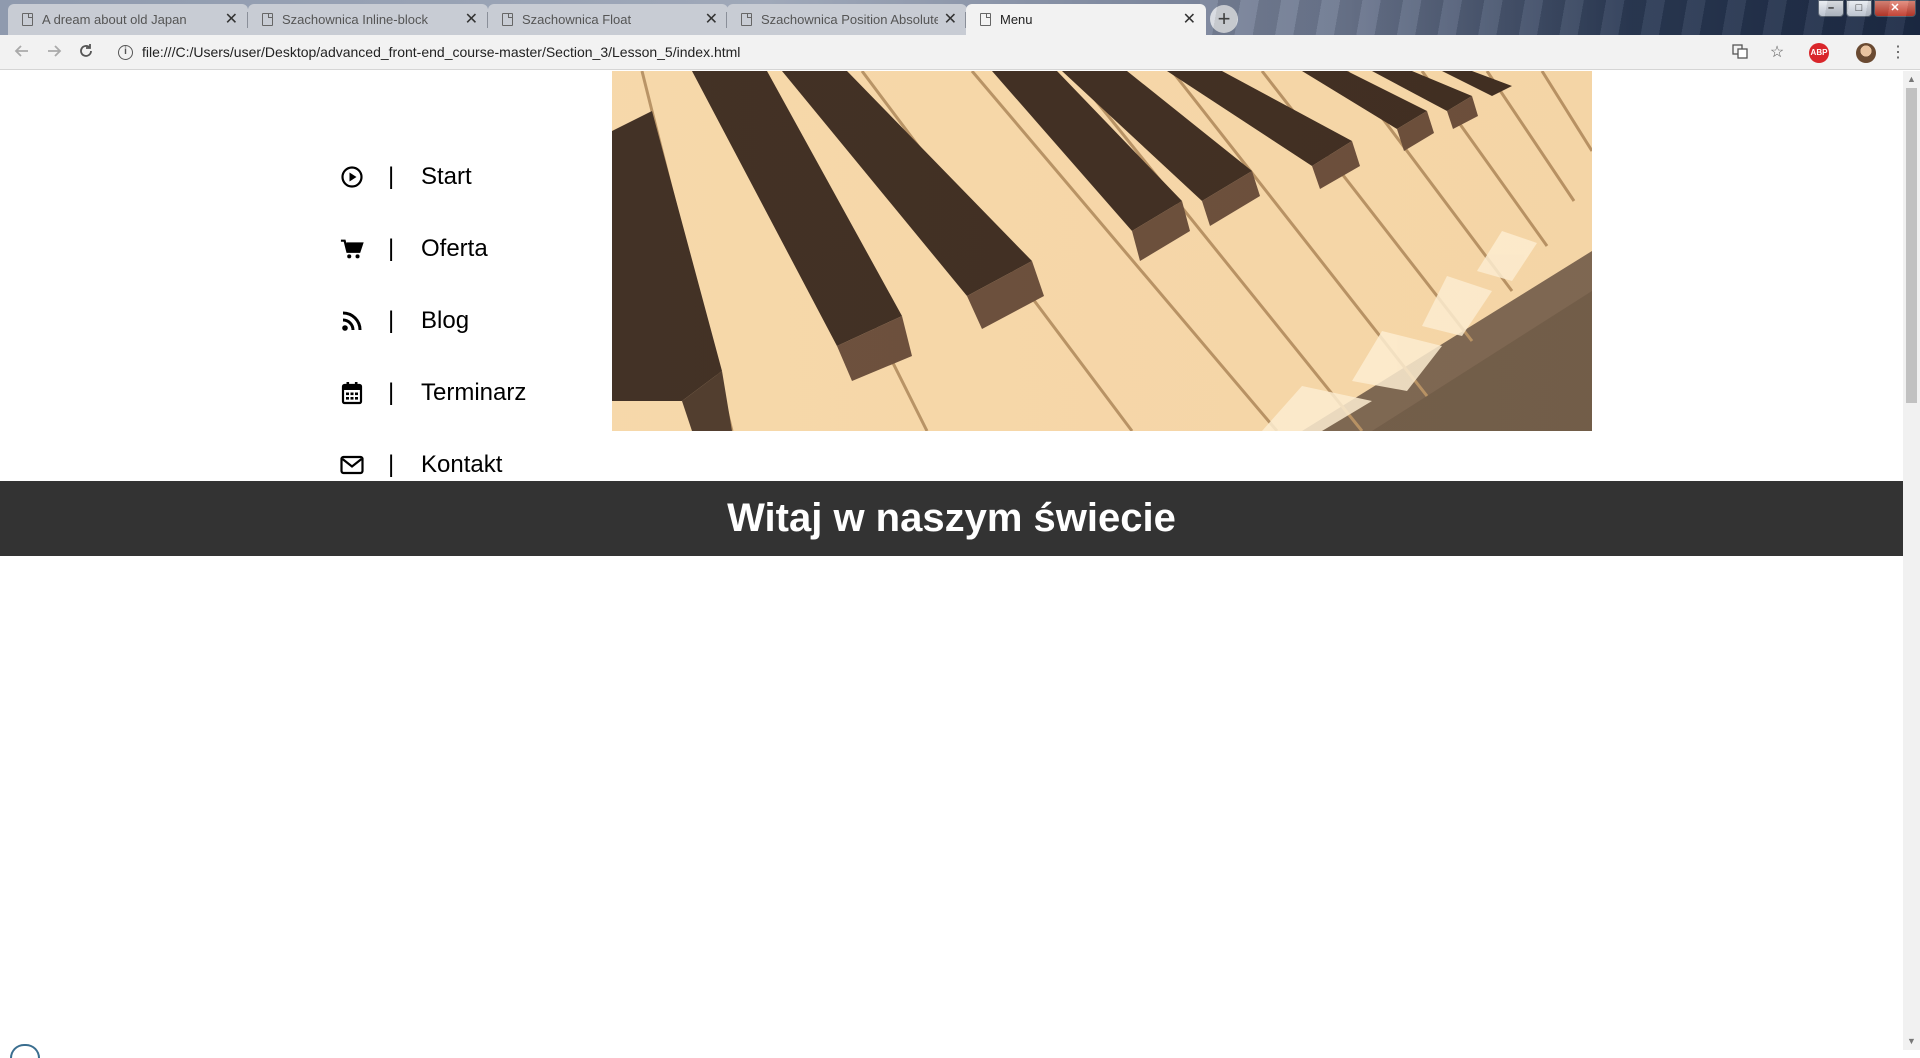 This screenshot has height=1058, width=1920. Describe the element at coordinates (445, 321) in the screenshot. I see `menu-label: Blog` at that location.